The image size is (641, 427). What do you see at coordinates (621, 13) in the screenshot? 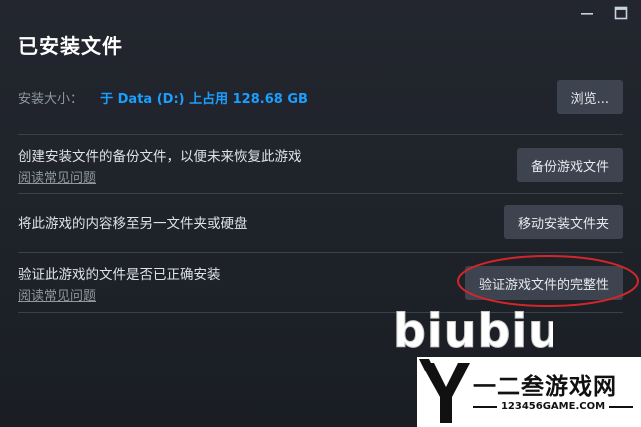
I see `maximize-icon` at bounding box center [621, 13].